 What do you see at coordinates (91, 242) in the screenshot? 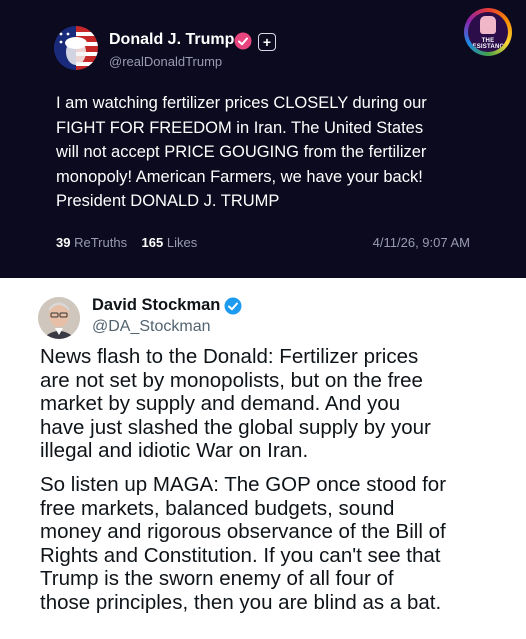
I see `retruths-stat: 39 ReTruths` at bounding box center [91, 242].